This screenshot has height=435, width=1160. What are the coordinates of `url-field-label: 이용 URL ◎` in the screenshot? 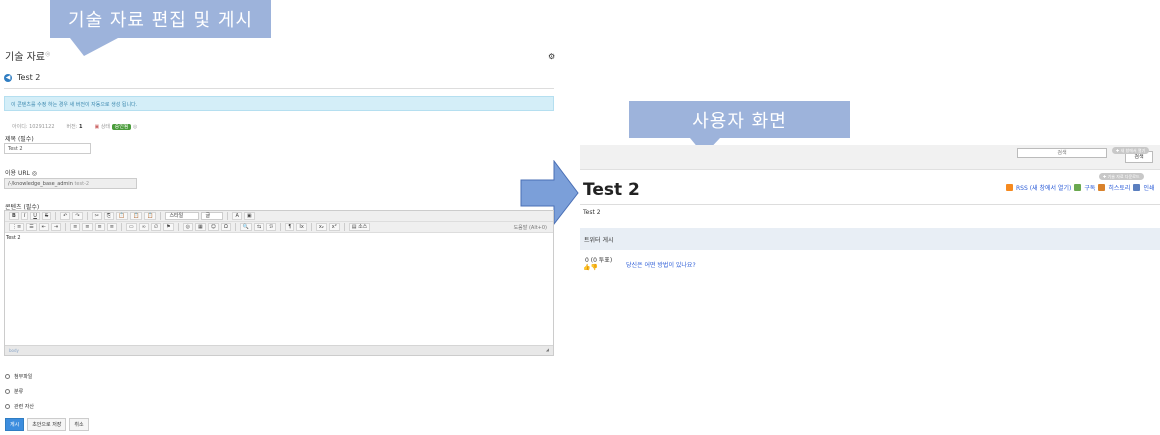 It's located at (21, 172).